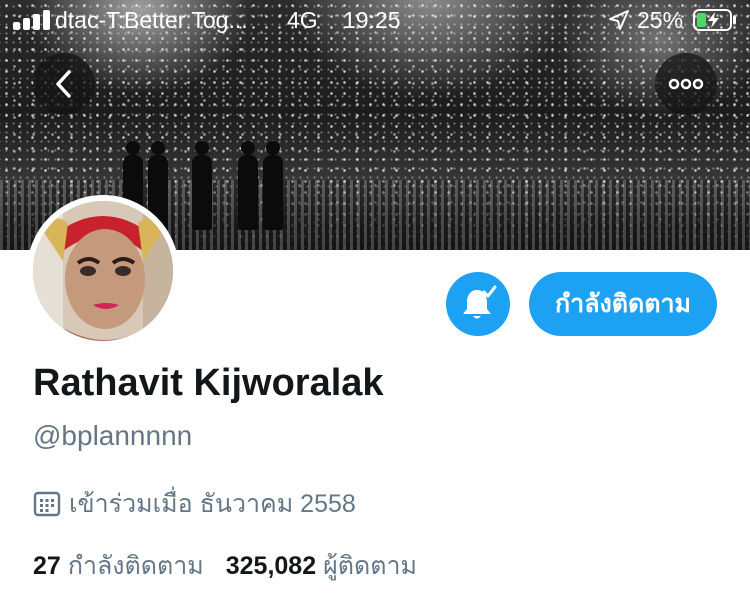  Describe the element at coordinates (370, 566) in the screenshot. I see `followers-label: ผู้ติดตาม` at that location.